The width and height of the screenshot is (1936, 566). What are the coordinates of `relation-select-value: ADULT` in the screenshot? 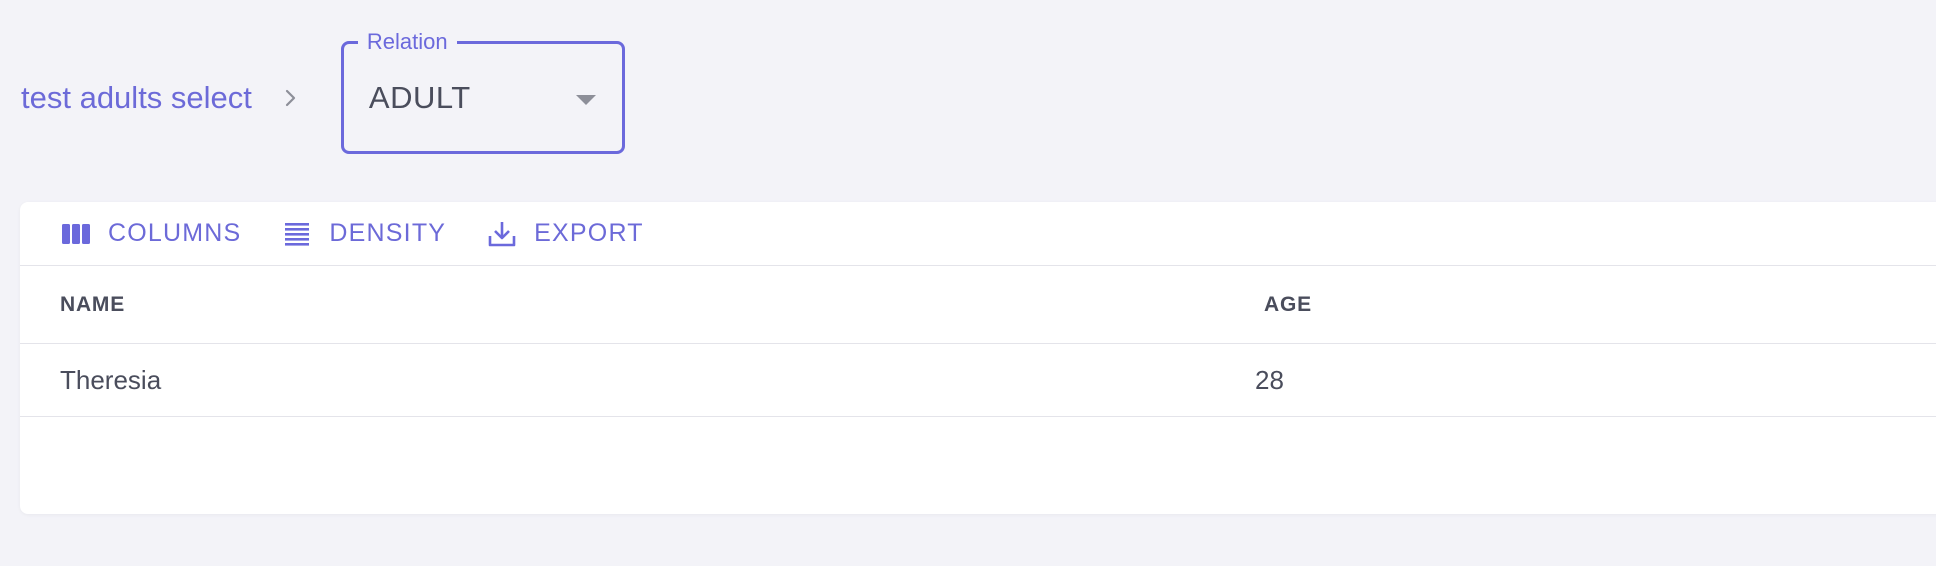 It's located at (419, 97).